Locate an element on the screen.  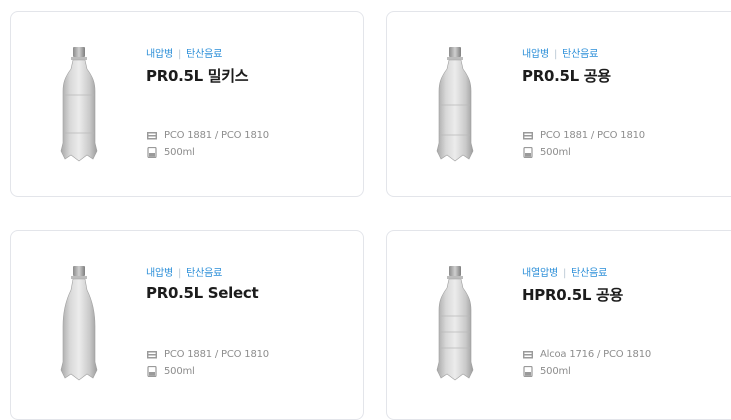
closure-spec: Alcoa 1716 / PCO 1810 is located at coordinates (586, 354).